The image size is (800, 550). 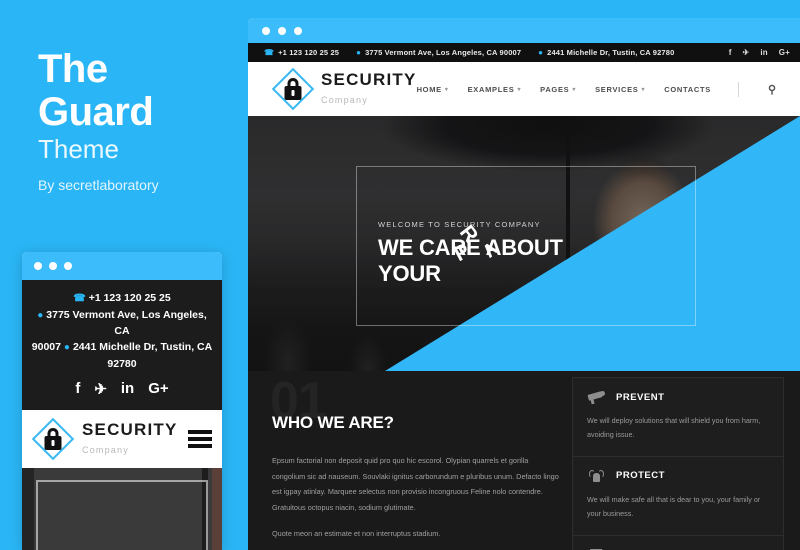 I want to click on hero-heading: WE CARE ABOUT YOUR, so click(x=470, y=261).